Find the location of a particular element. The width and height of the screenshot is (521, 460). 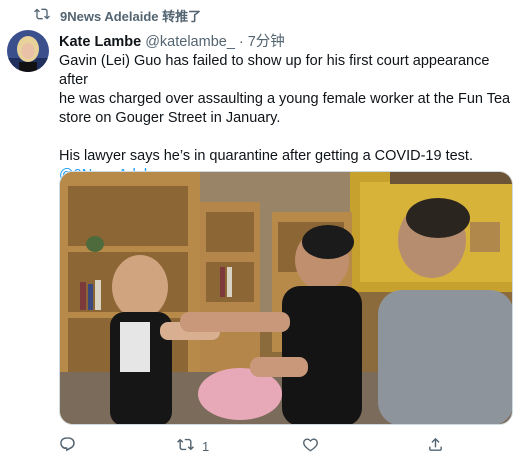

author-handle: @katelambe_ is located at coordinates (190, 42).